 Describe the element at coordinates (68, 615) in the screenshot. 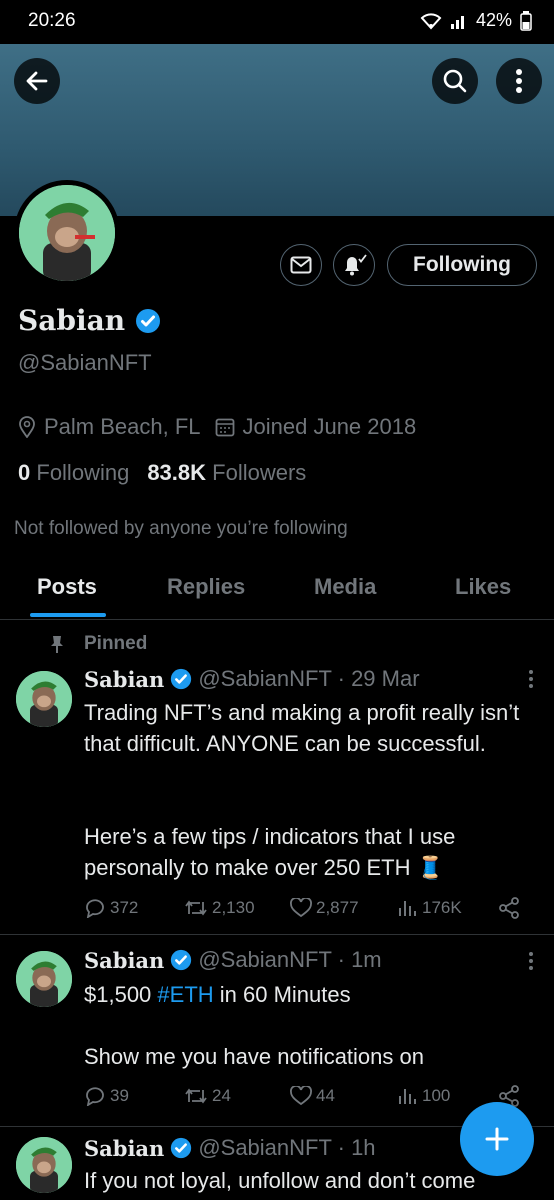

I see `active-tab-indicator` at that location.